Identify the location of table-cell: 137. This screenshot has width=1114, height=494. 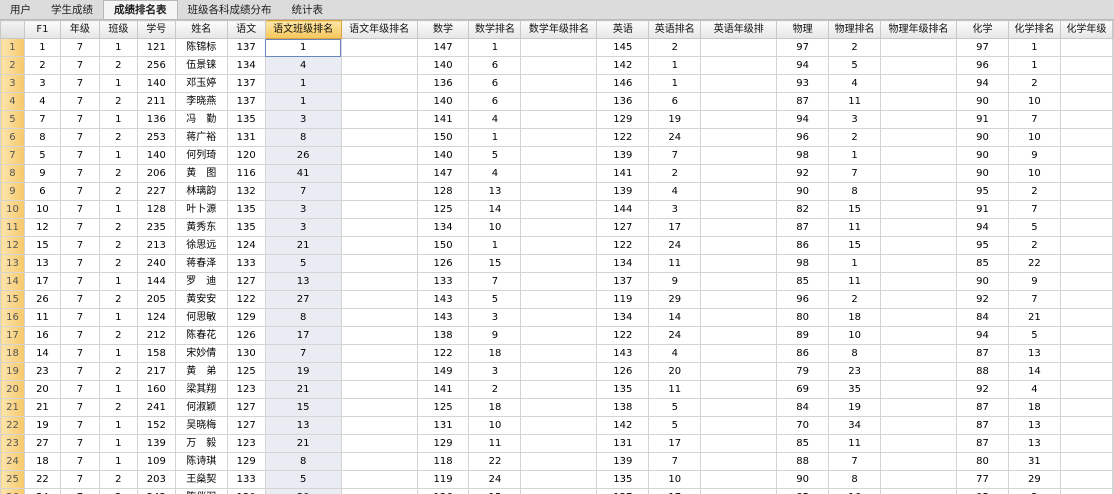
(246, 47).